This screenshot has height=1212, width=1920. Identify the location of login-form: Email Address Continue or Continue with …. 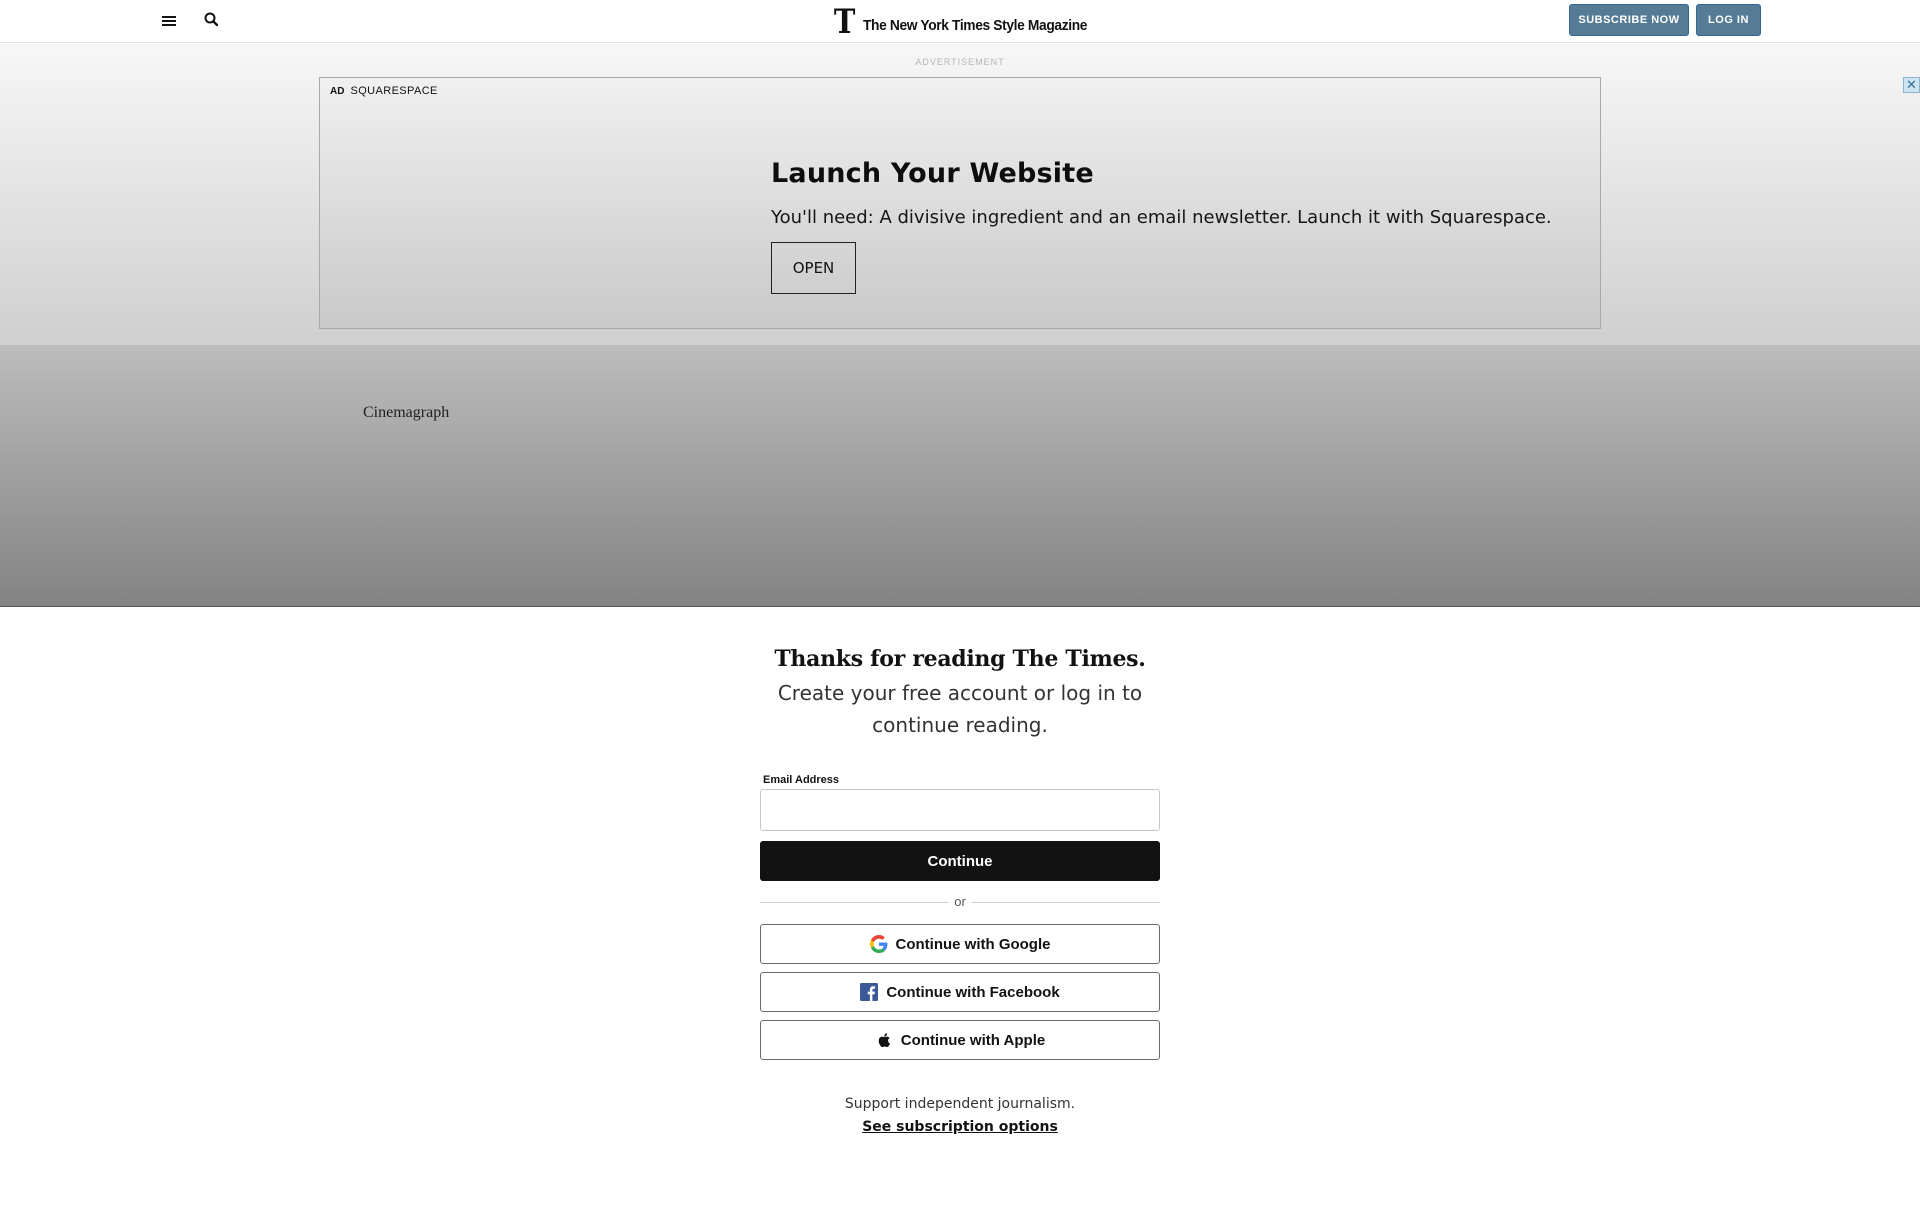
(960, 917).